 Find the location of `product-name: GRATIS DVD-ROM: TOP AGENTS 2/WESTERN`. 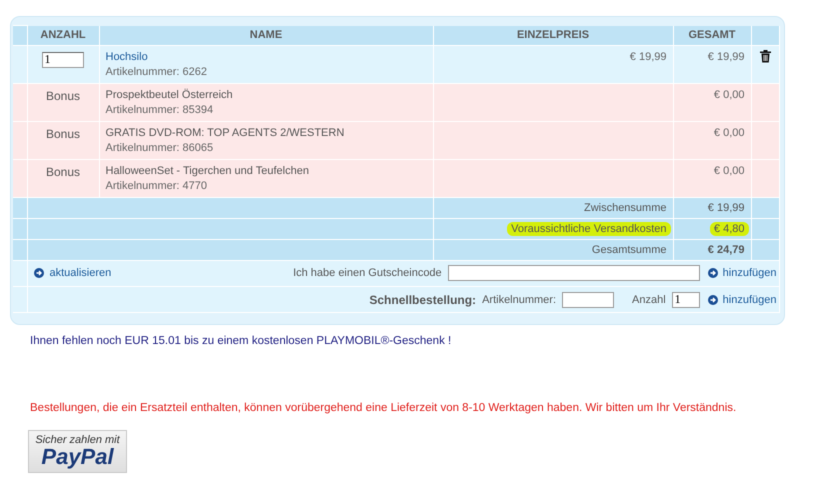

product-name: GRATIS DVD-ROM: TOP AGENTS 2/WESTERN is located at coordinates (226, 132).